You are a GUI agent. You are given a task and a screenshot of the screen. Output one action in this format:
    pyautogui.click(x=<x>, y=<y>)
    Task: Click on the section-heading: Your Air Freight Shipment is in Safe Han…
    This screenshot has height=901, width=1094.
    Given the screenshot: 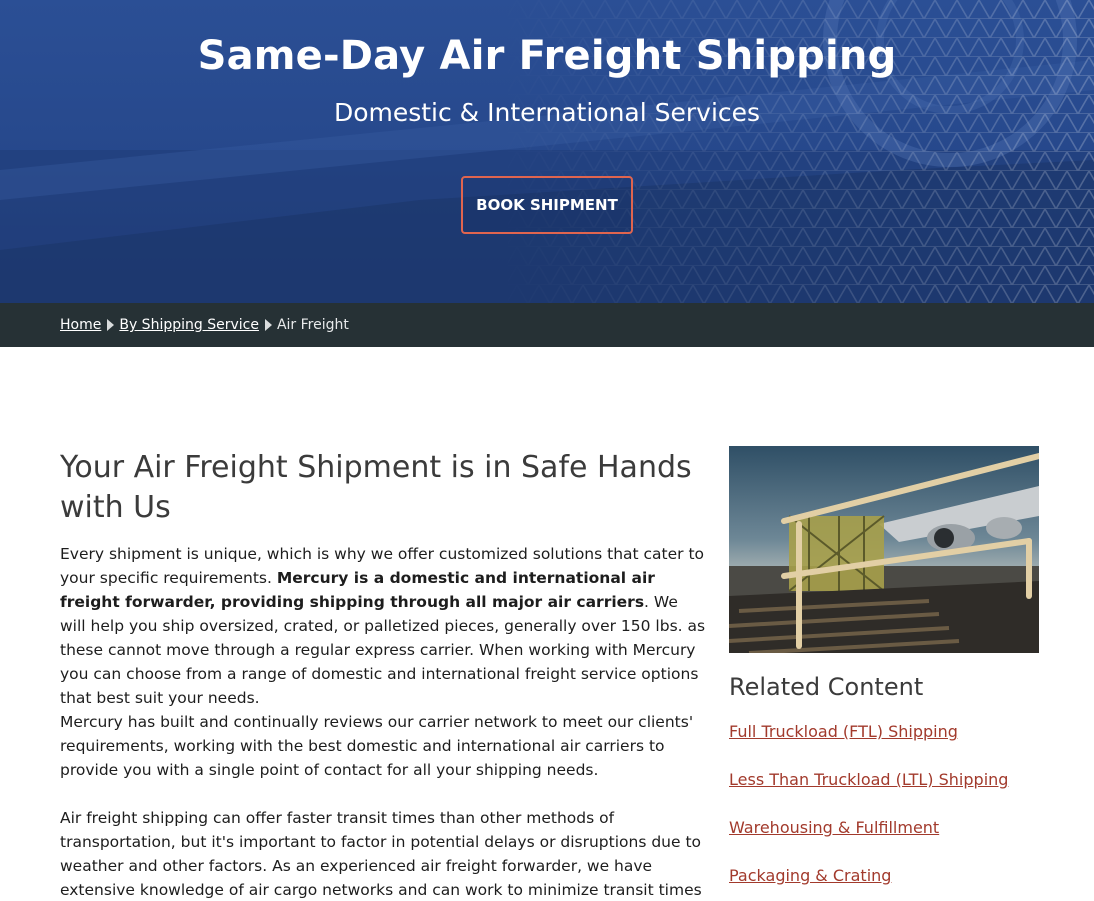 What is the action you would take?
    pyautogui.click(x=376, y=487)
    